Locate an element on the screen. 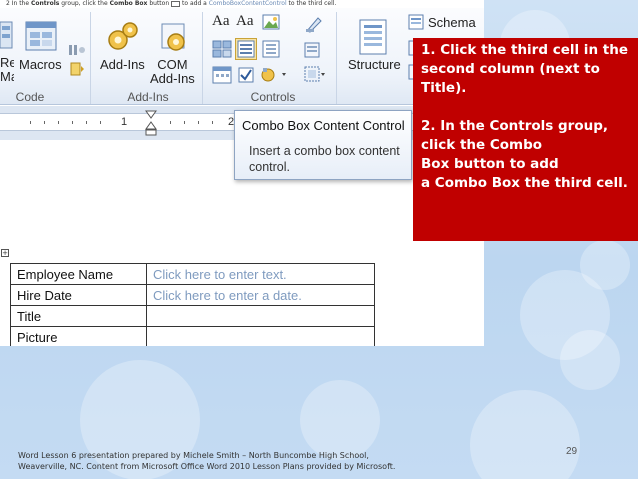 This screenshot has width=638, height=479. record-macro-icon is located at coordinates (7, 36).